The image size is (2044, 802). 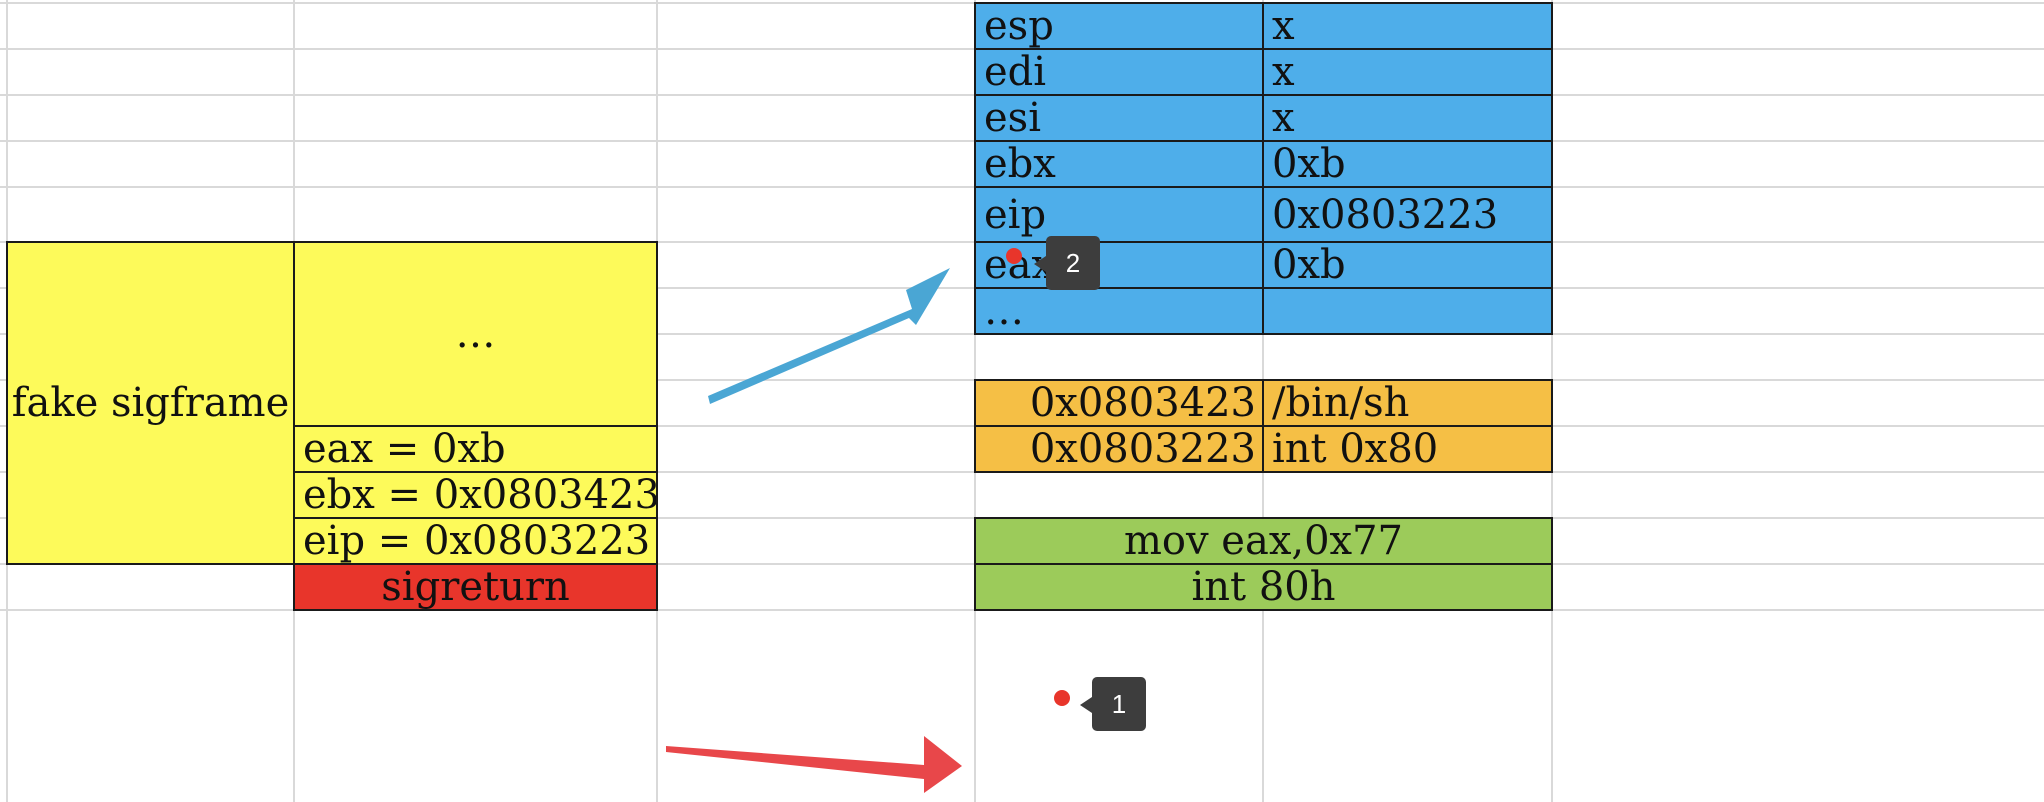 I want to click on arrow-red, so click(x=814, y=764).